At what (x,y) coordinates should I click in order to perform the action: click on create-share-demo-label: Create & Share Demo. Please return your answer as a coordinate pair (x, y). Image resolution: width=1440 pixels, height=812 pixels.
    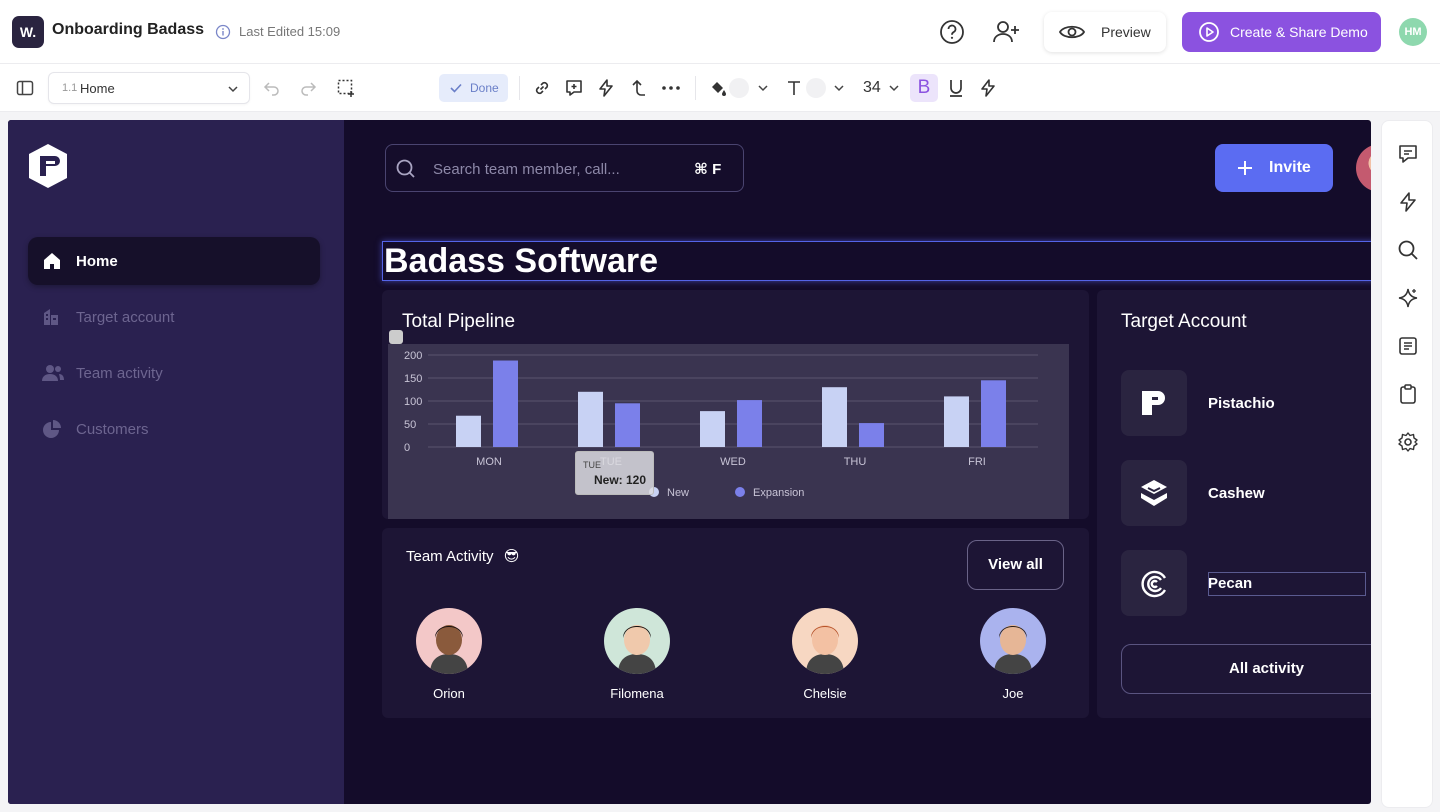
    Looking at the image, I should click on (1299, 32).